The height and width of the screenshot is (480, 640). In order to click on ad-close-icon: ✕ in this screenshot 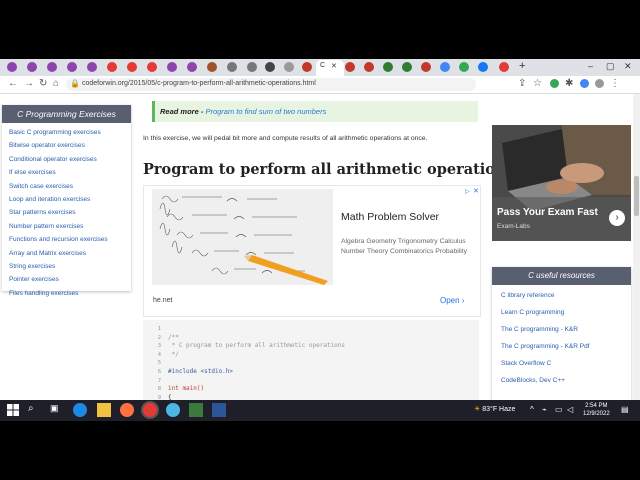, I will do `click(476, 191)`.